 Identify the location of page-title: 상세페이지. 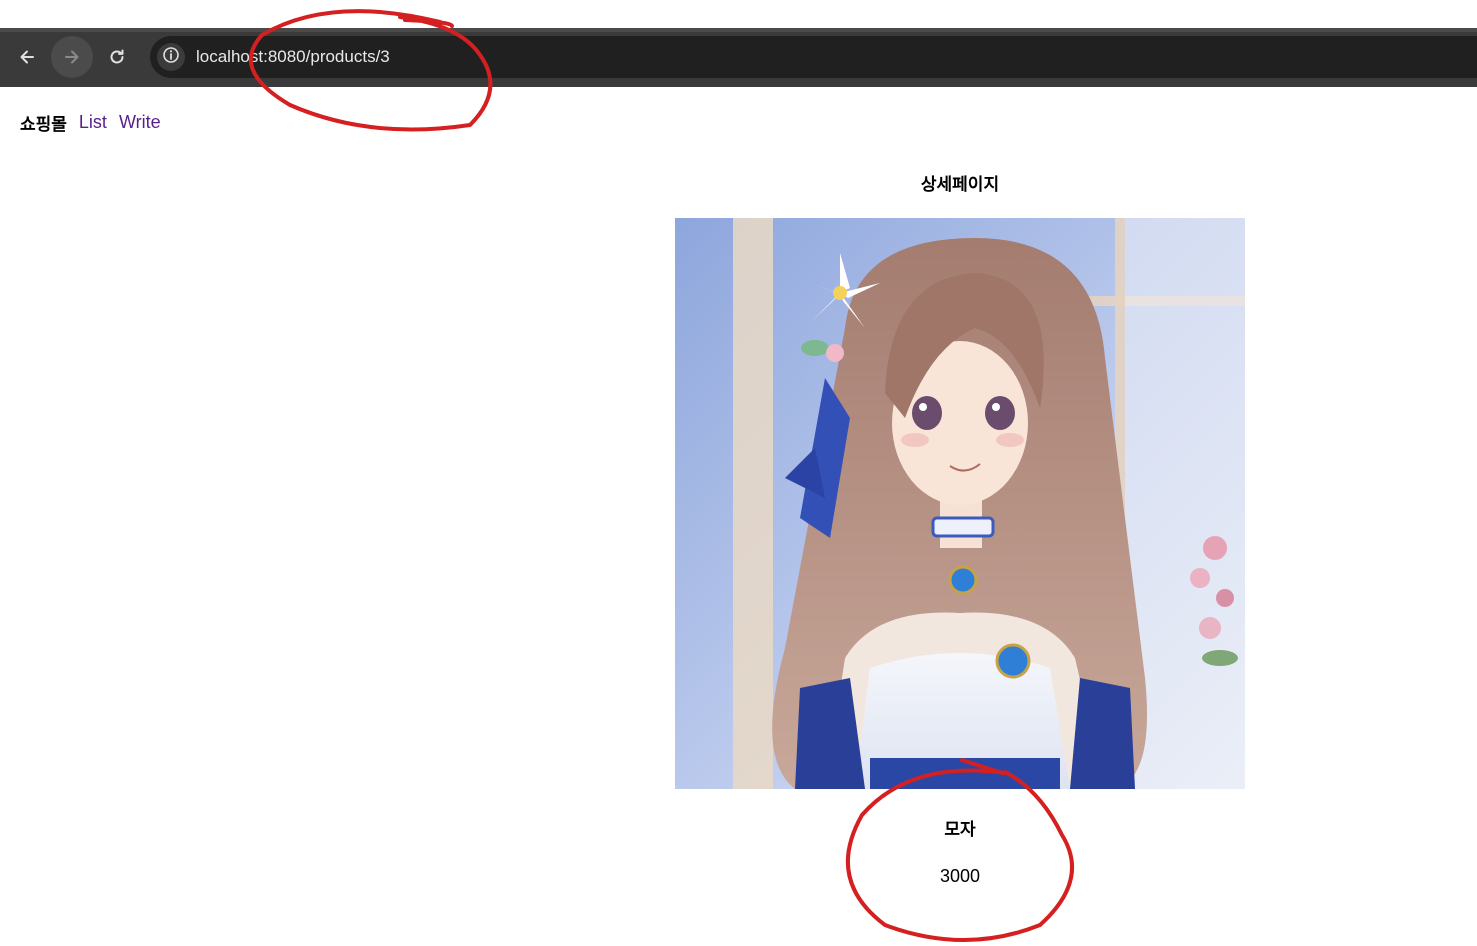
(960, 185).